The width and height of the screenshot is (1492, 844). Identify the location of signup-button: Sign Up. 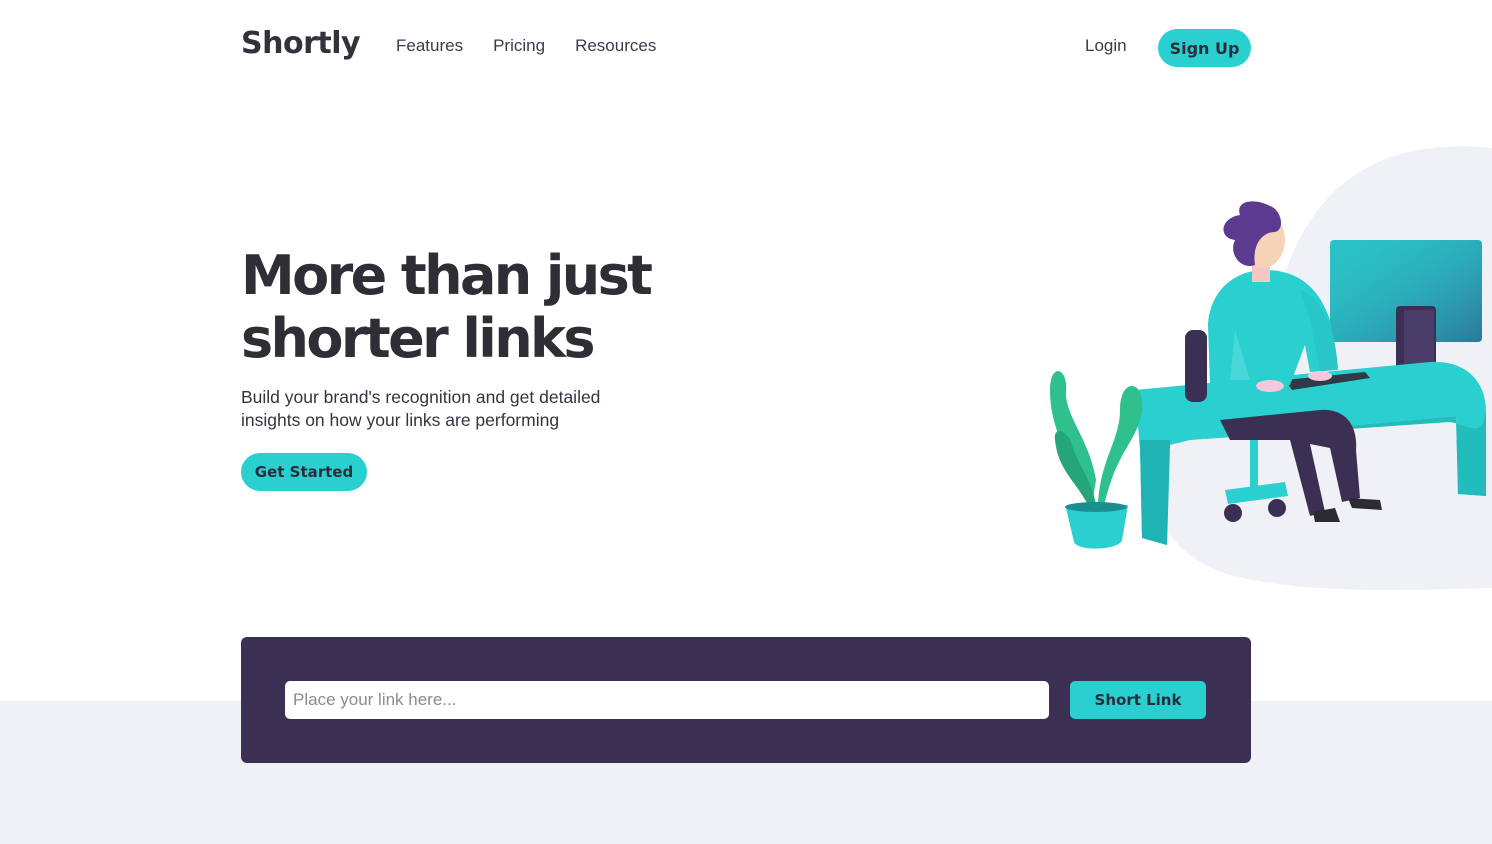
(1204, 48).